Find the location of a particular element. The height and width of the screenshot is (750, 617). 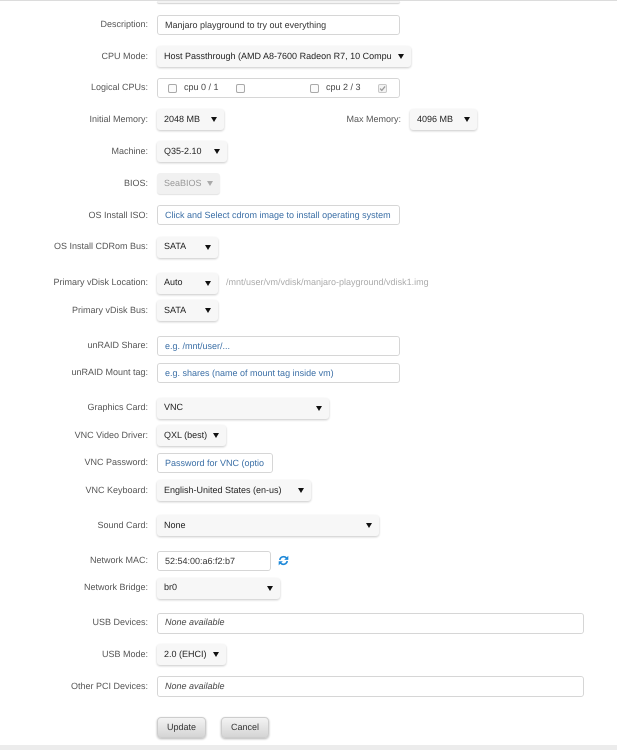

field-label: USB Mode: is located at coordinates (125, 654).